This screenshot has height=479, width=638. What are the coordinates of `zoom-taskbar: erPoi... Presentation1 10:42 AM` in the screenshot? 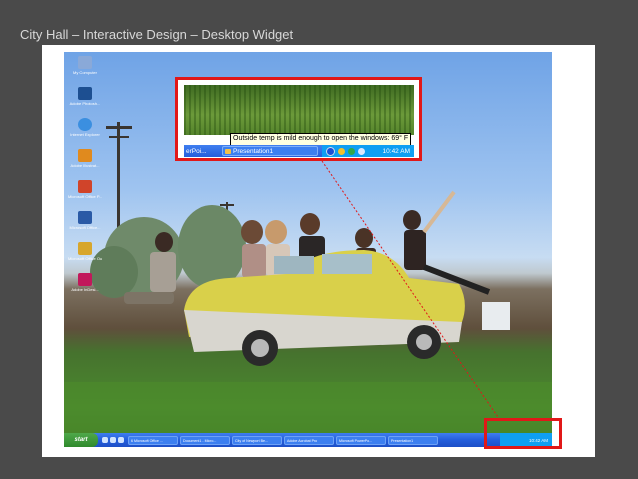 It's located at (299, 151).